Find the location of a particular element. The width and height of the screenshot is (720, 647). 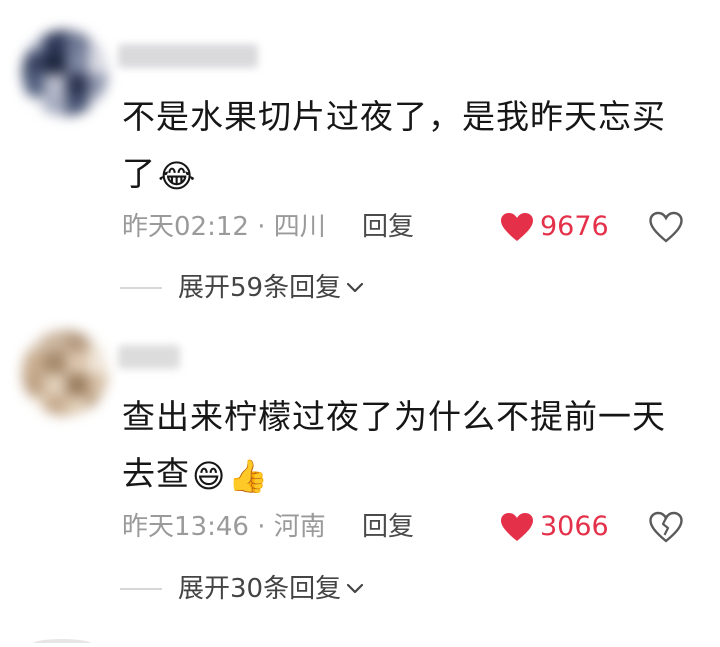

comment-text-body: 不是水果切片过夜了，是我昨天忘买了 is located at coordinates (394, 145).